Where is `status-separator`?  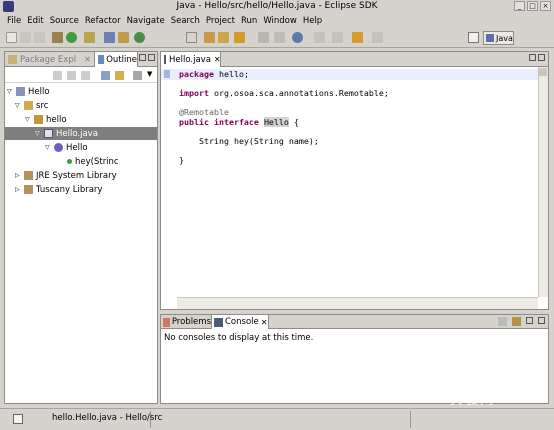 status-separator is located at coordinates (410, 419).